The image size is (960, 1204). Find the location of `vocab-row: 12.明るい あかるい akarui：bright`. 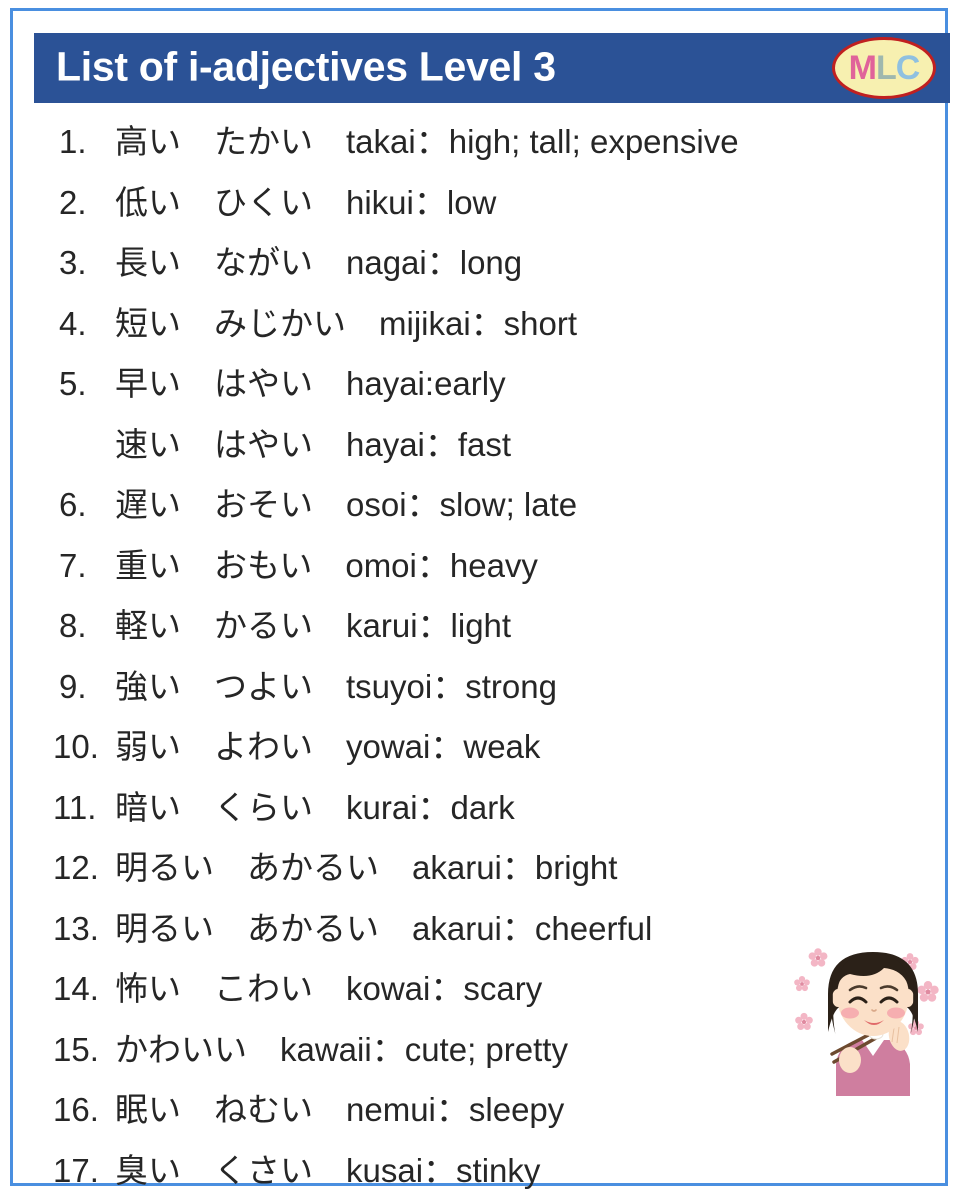

vocab-row: 12.明るい あかるい akarui：bright is located at coordinates (493, 871).